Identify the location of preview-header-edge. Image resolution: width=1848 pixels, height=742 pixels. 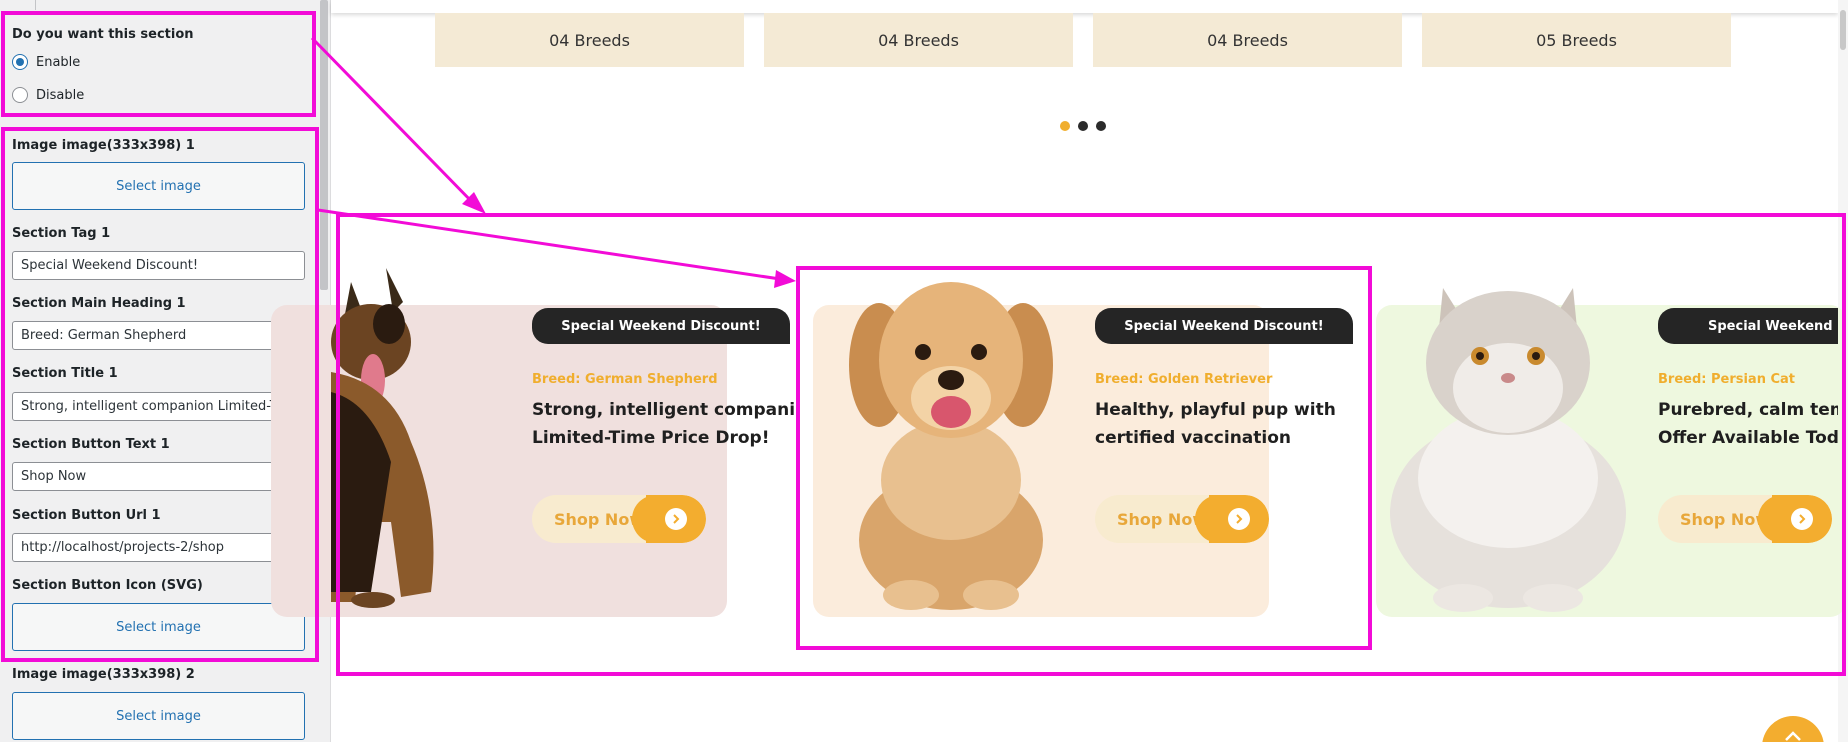
(1084, 6).